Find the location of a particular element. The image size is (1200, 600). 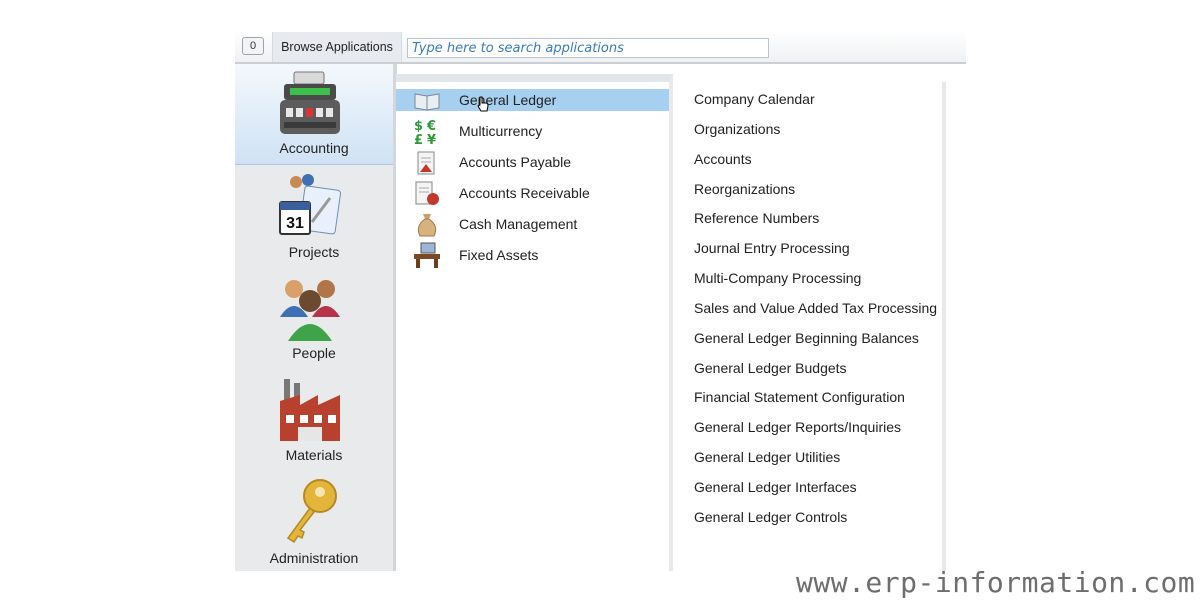

category-label: Administration is located at coordinates (314, 558).